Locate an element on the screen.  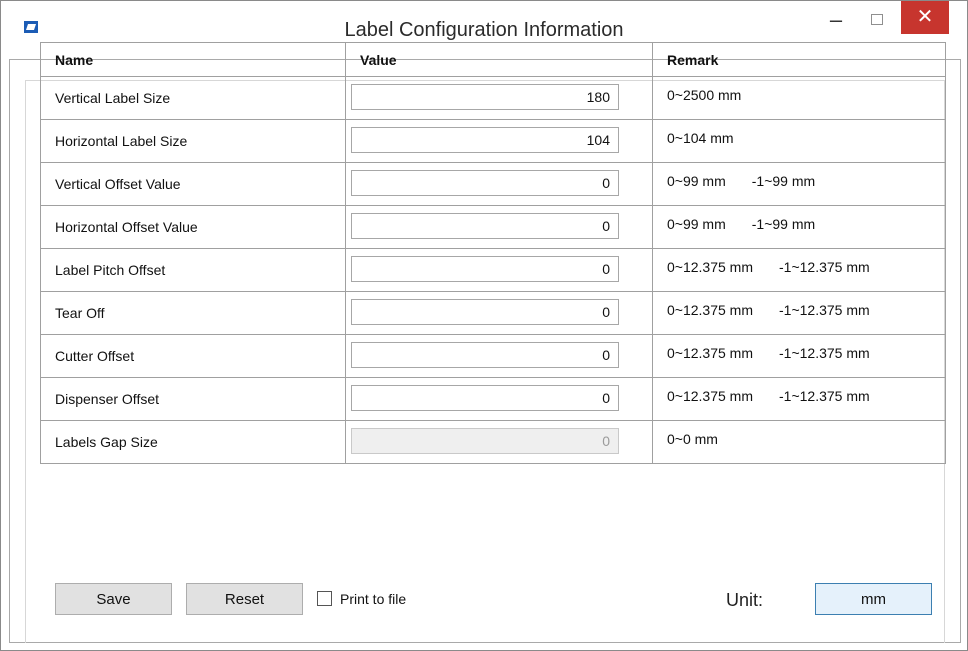
row-name: Label Pitch Offset is located at coordinates (193, 270).